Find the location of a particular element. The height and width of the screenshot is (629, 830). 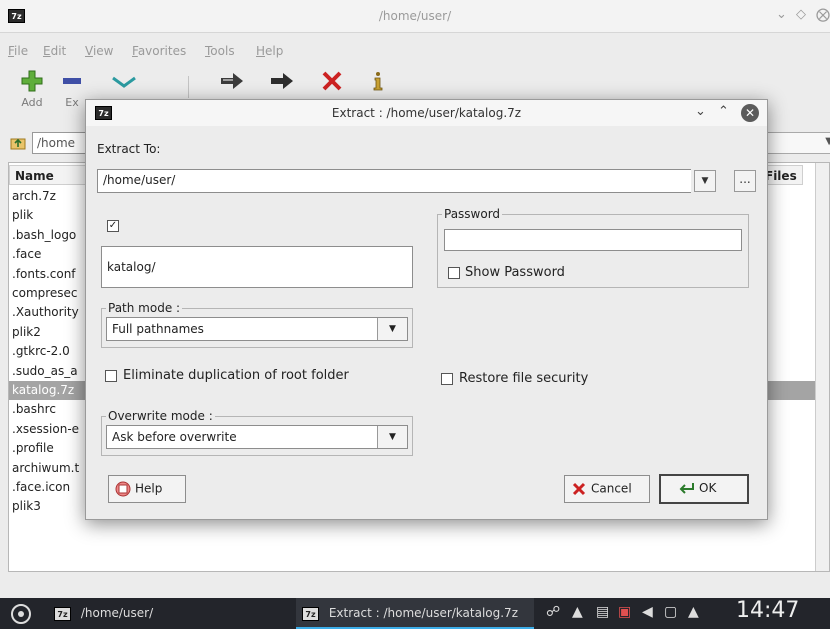

add-icon is located at coordinates (32, 81).